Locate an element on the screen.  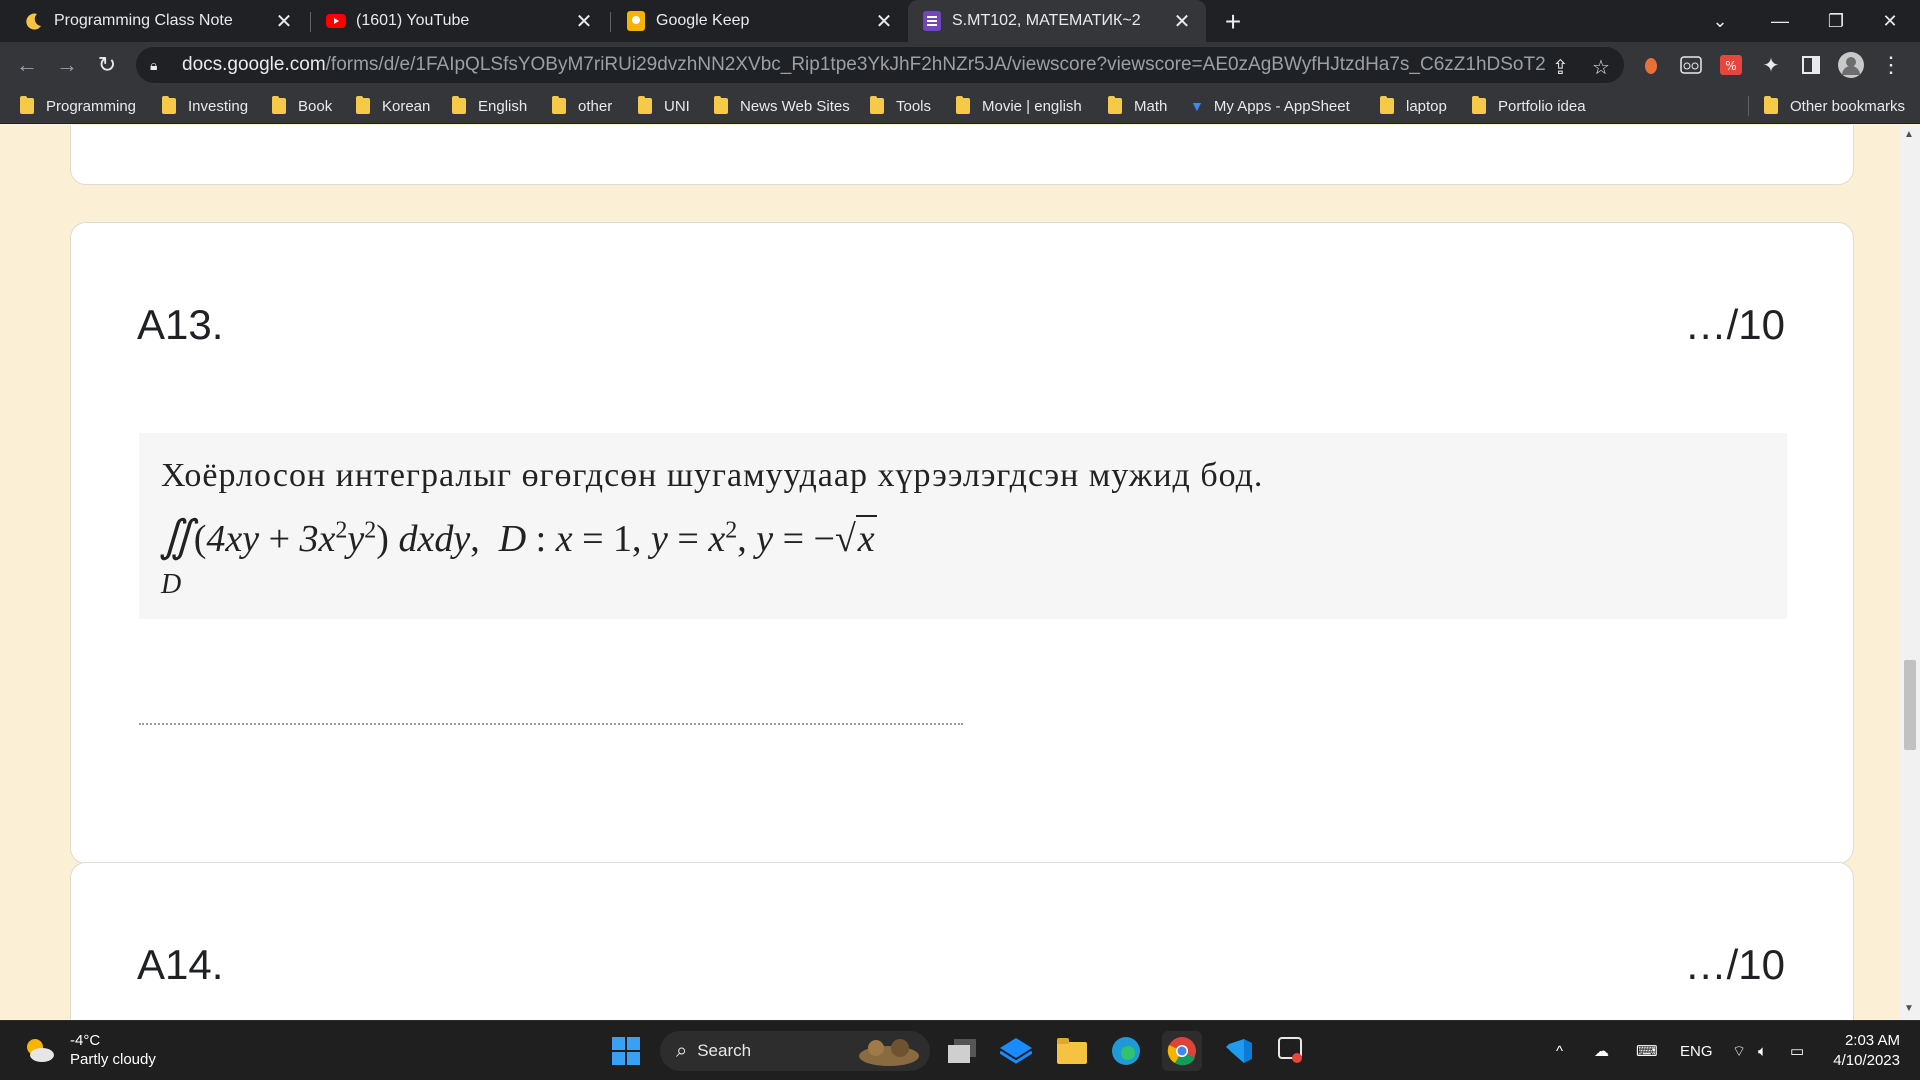
bookmark-folder-korean: Korean is located at coordinates (393, 106).